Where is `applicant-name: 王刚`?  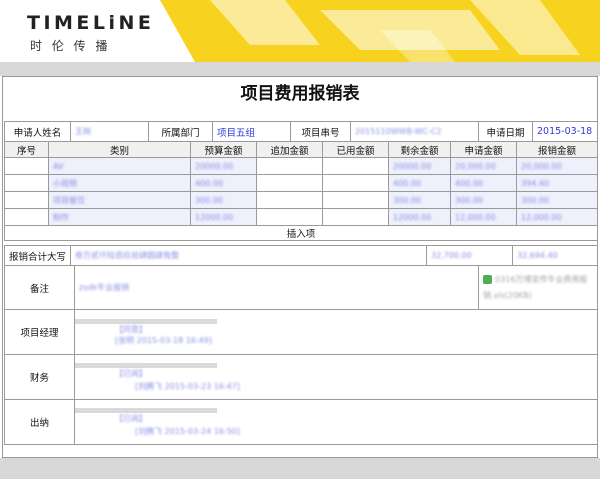
applicant-name: 王刚 is located at coordinates (83, 131).